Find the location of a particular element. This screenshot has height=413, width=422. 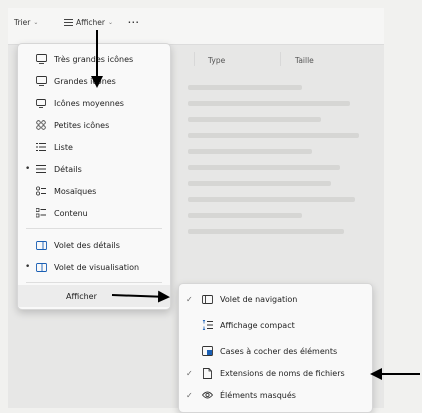

eye-icon is located at coordinates (207, 395).